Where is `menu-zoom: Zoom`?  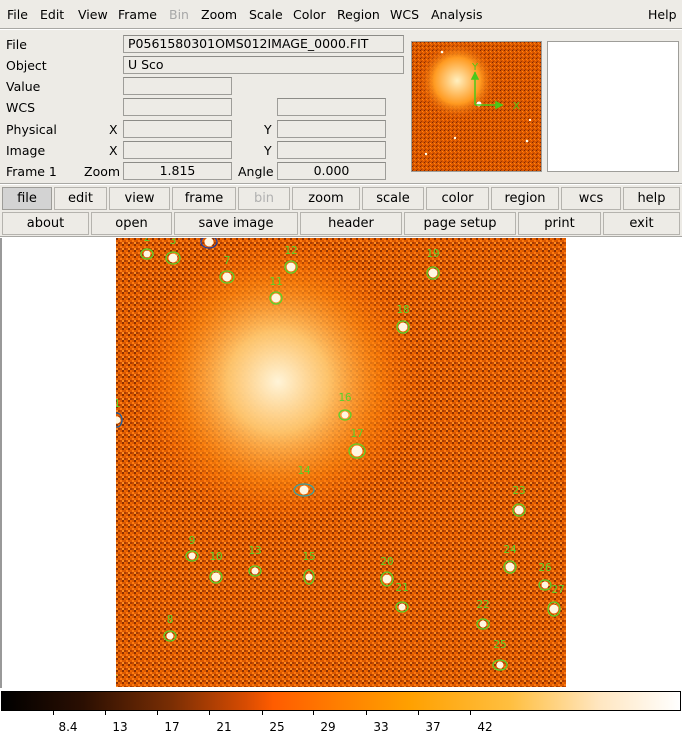 menu-zoom: Zoom is located at coordinates (219, 14).